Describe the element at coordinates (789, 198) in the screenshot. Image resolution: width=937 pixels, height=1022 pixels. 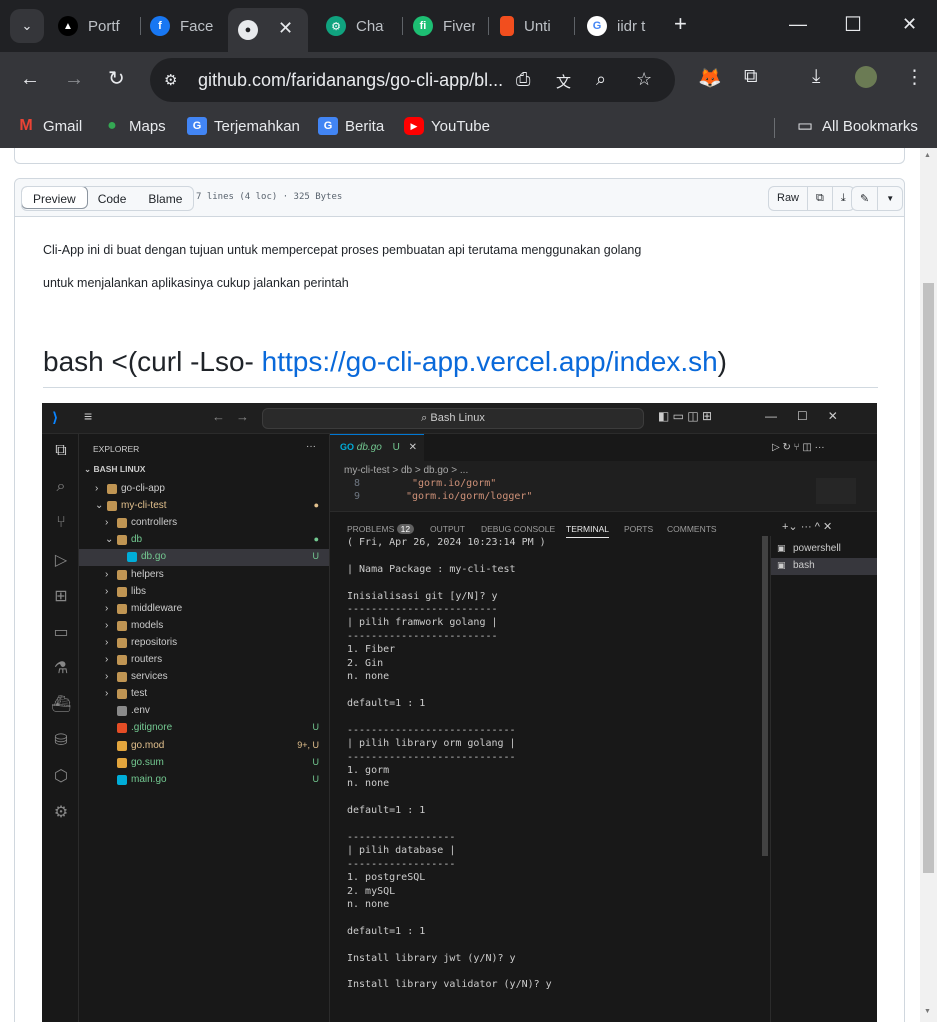
I see `raw-button: Raw` at that location.